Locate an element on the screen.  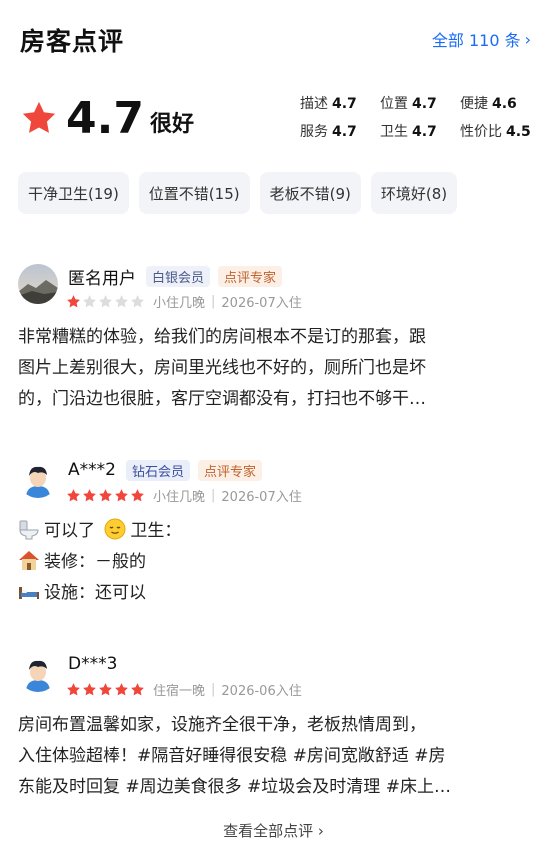
star-icon is located at coordinates (39, 117).